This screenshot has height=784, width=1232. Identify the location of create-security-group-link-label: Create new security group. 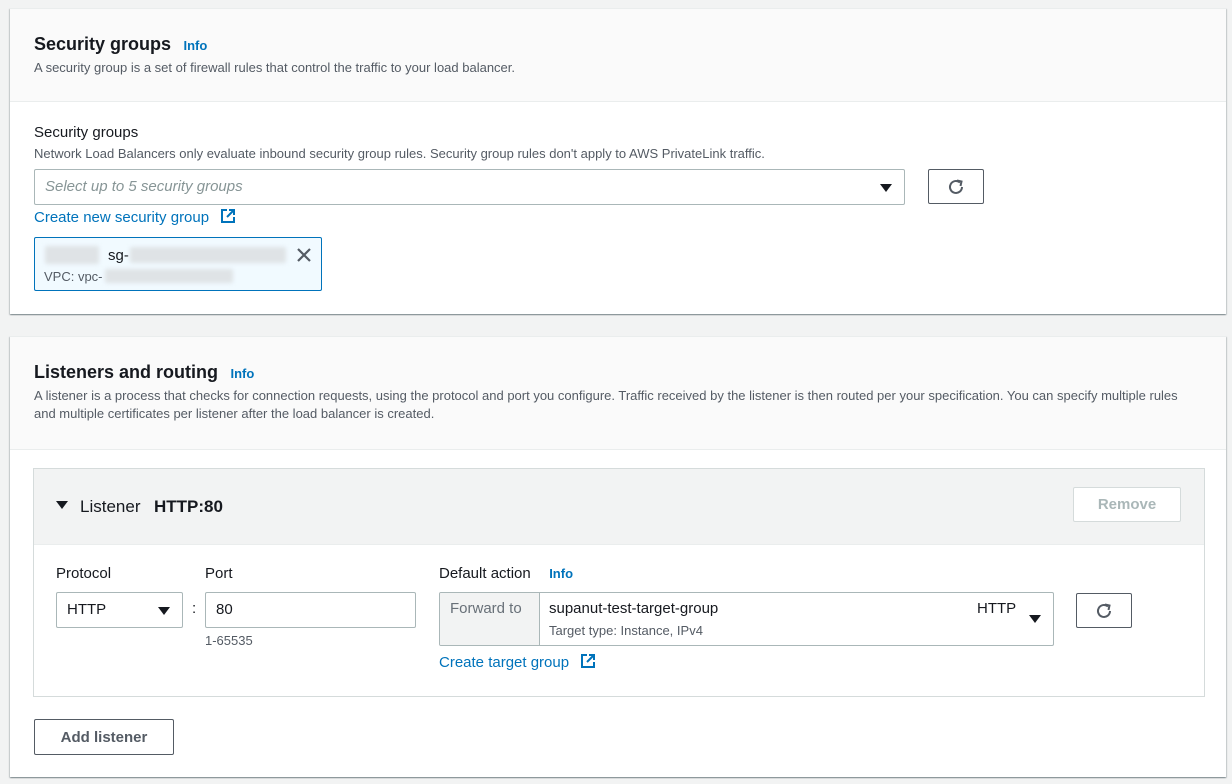
(121, 217).